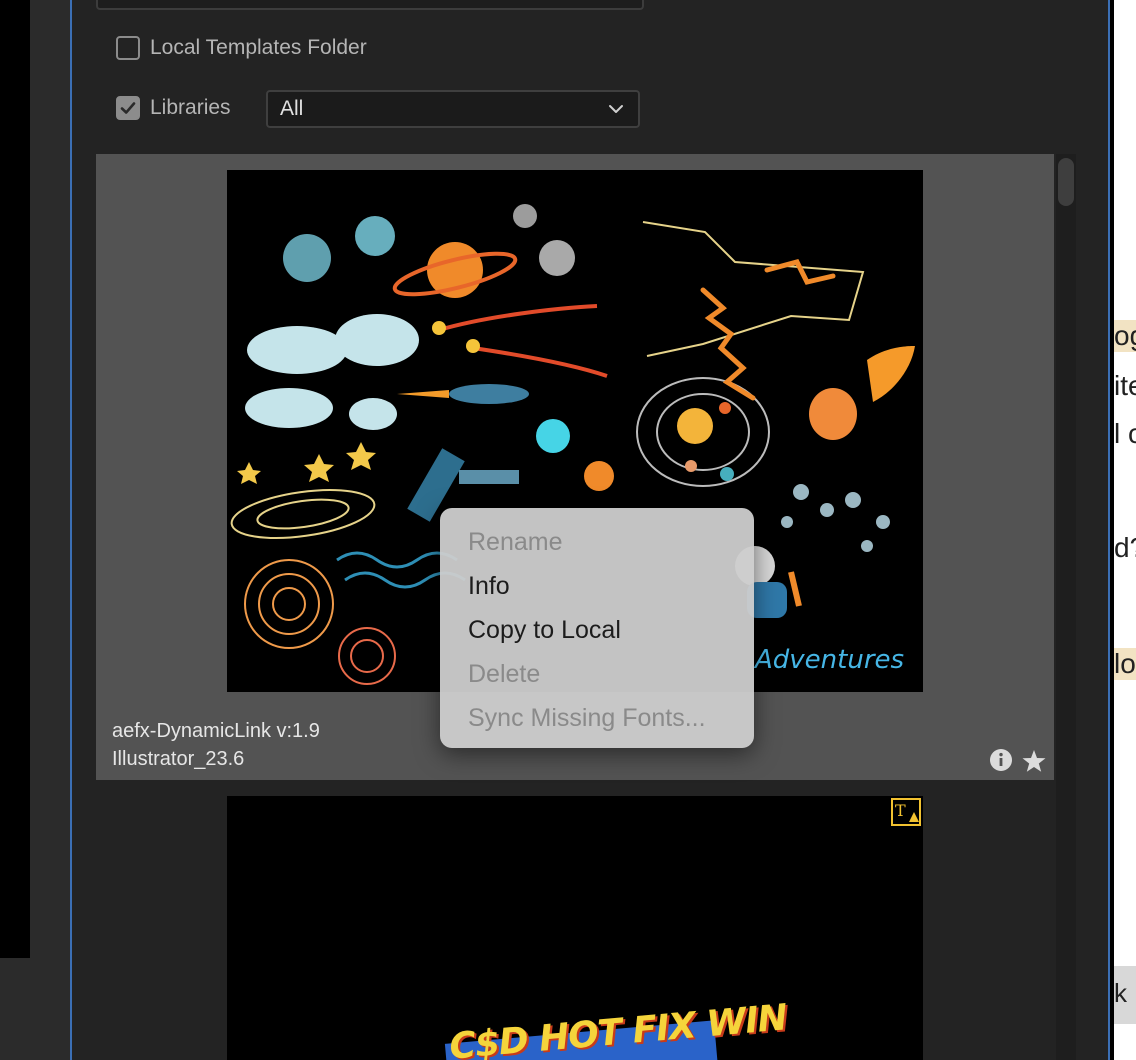 This screenshot has width=1136, height=1060. Describe the element at coordinates (1125, 336) in the screenshot. I see `doc-fragment: og` at that location.